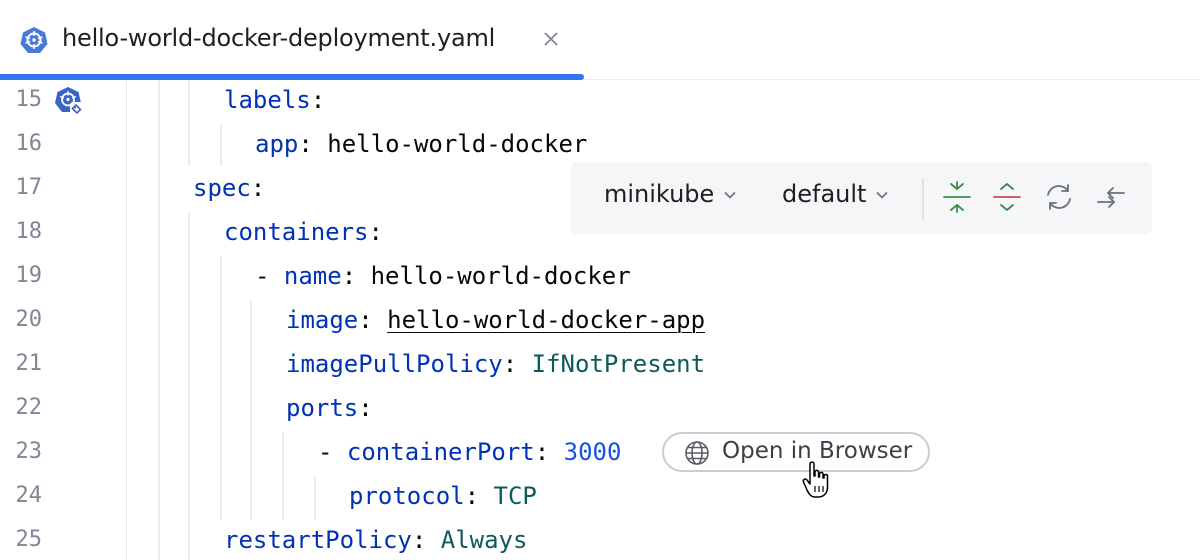 The height and width of the screenshot is (560, 1200). What do you see at coordinates (29, 319) in the screenshot?
I see `line-number: 20` at bounding box center [29, 319].